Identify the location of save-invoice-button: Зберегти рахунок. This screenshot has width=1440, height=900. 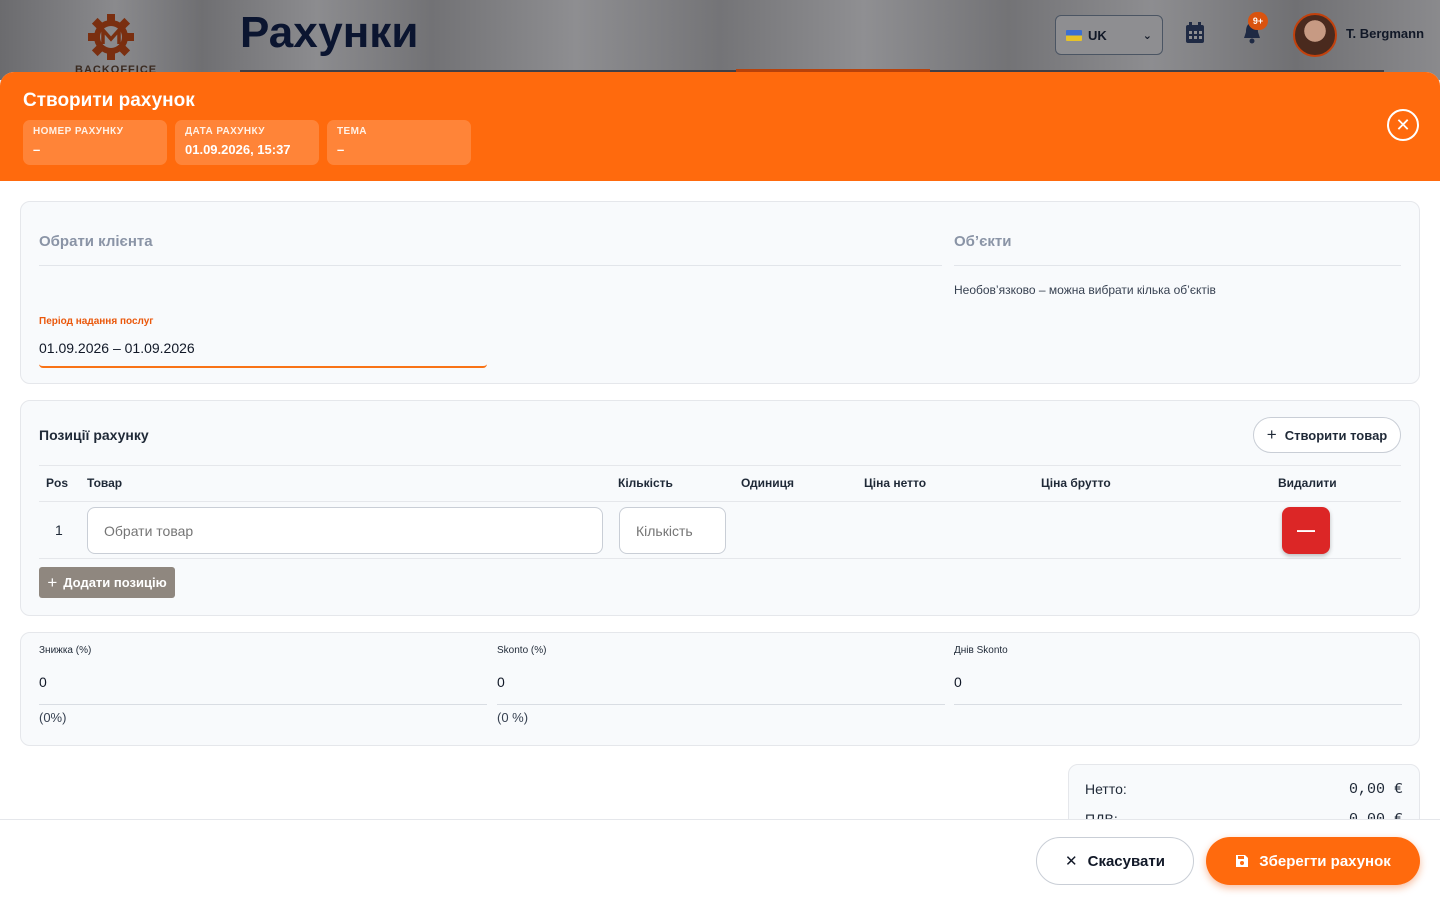
(1313, 861).